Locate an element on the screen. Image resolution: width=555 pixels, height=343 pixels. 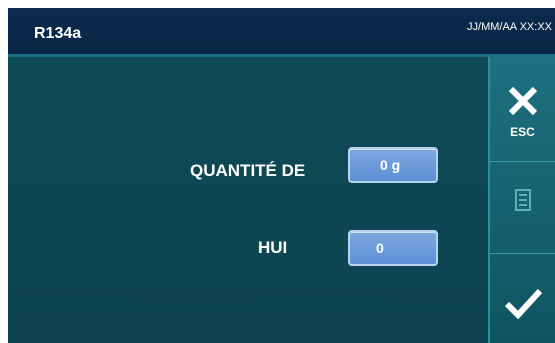
oil-label: HUI is located at coordinates (273, 247).